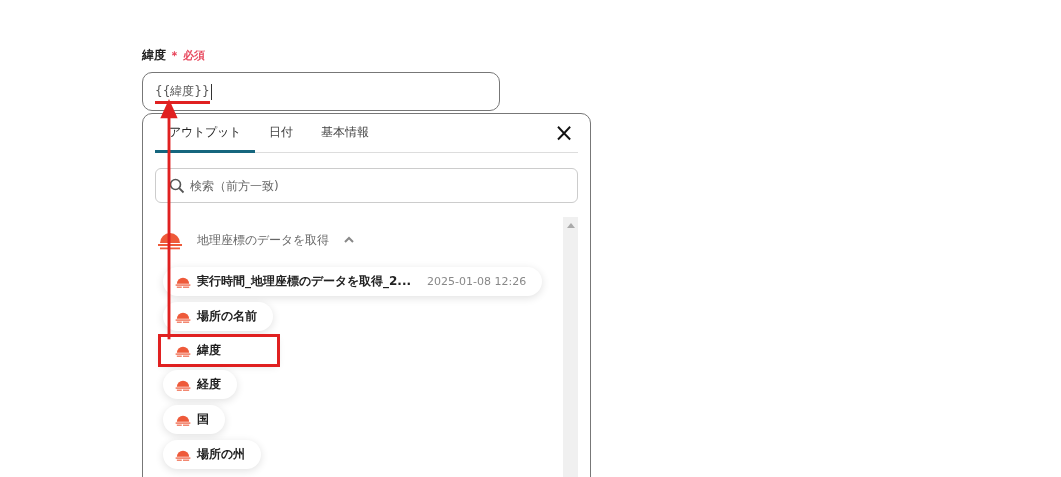  Describe the element at coordinates (209, 350) in the screenshot. I see `item-label: 緯度` at that location.